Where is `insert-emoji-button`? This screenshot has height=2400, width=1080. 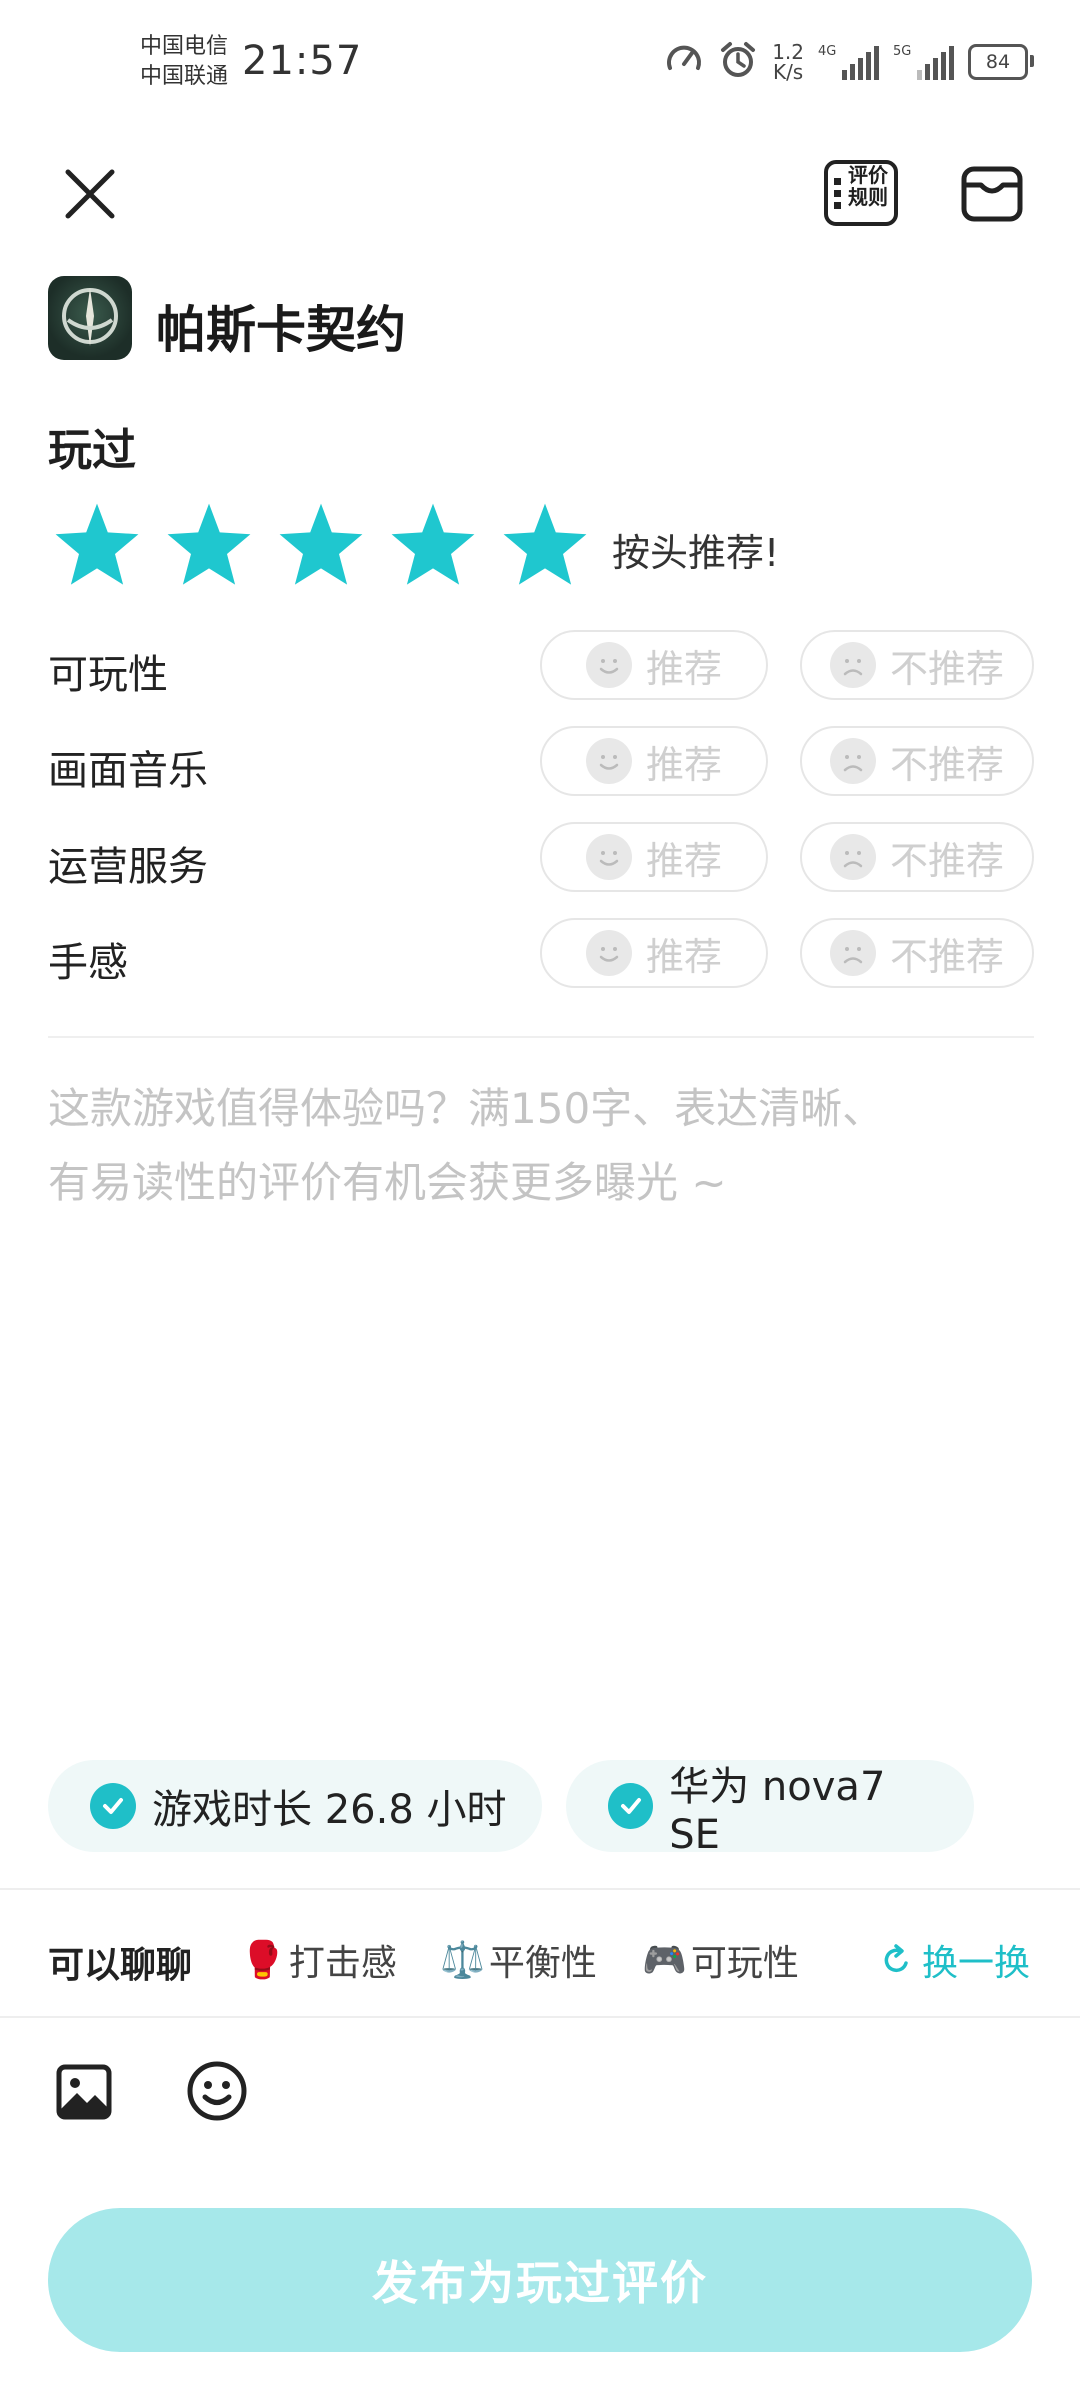
insert-emoji-button is located at coordinates (217, 2091).